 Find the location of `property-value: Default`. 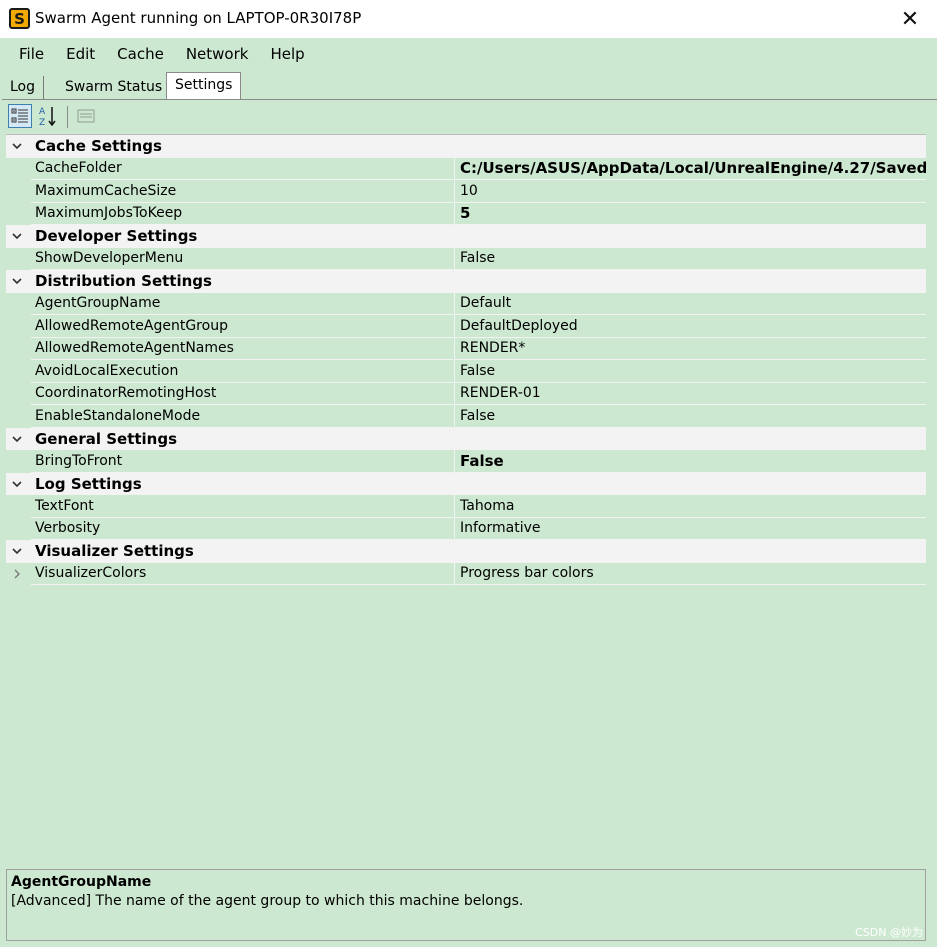

property-value: Default is located at coordinates (690, 303).